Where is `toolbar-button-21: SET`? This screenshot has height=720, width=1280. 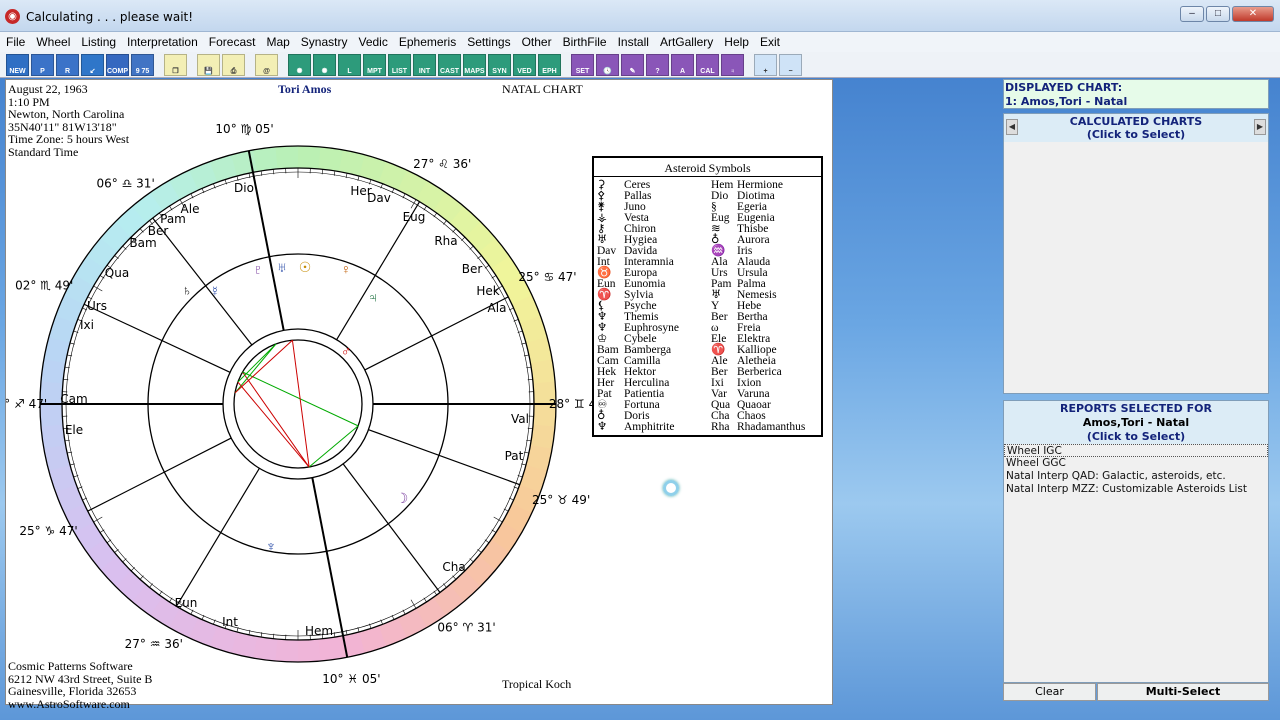 toolbar-button-21: SET is located at coordinates (582, 65).